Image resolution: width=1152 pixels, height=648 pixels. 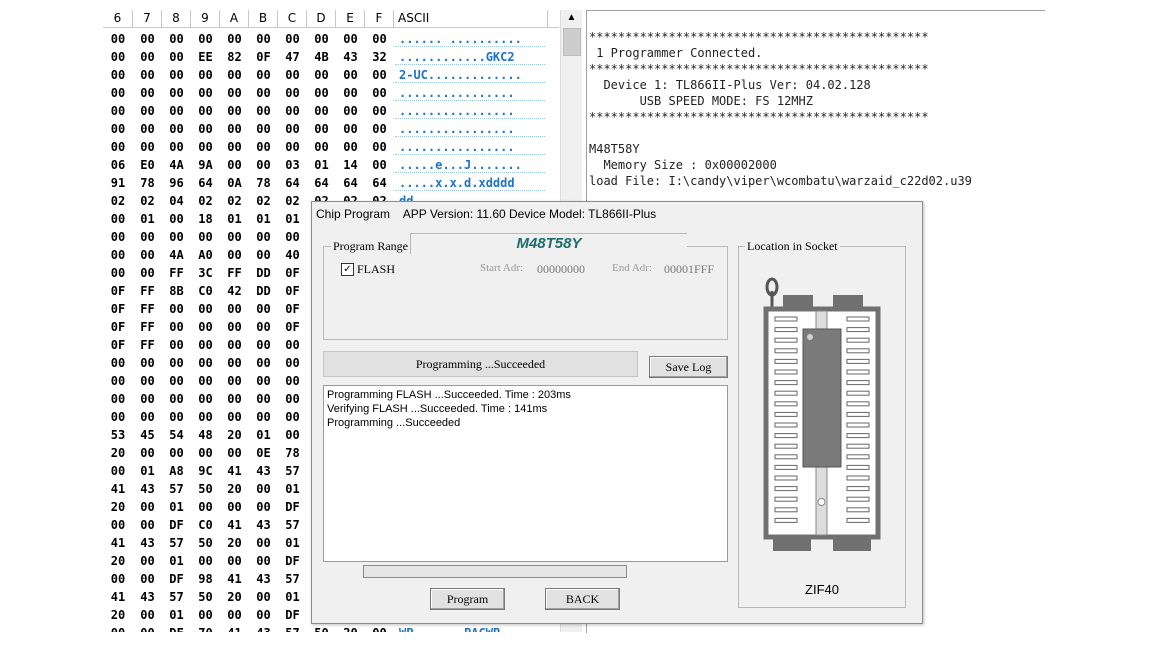 I want to click on hex-byte: 14, so click(x=350, y=165).